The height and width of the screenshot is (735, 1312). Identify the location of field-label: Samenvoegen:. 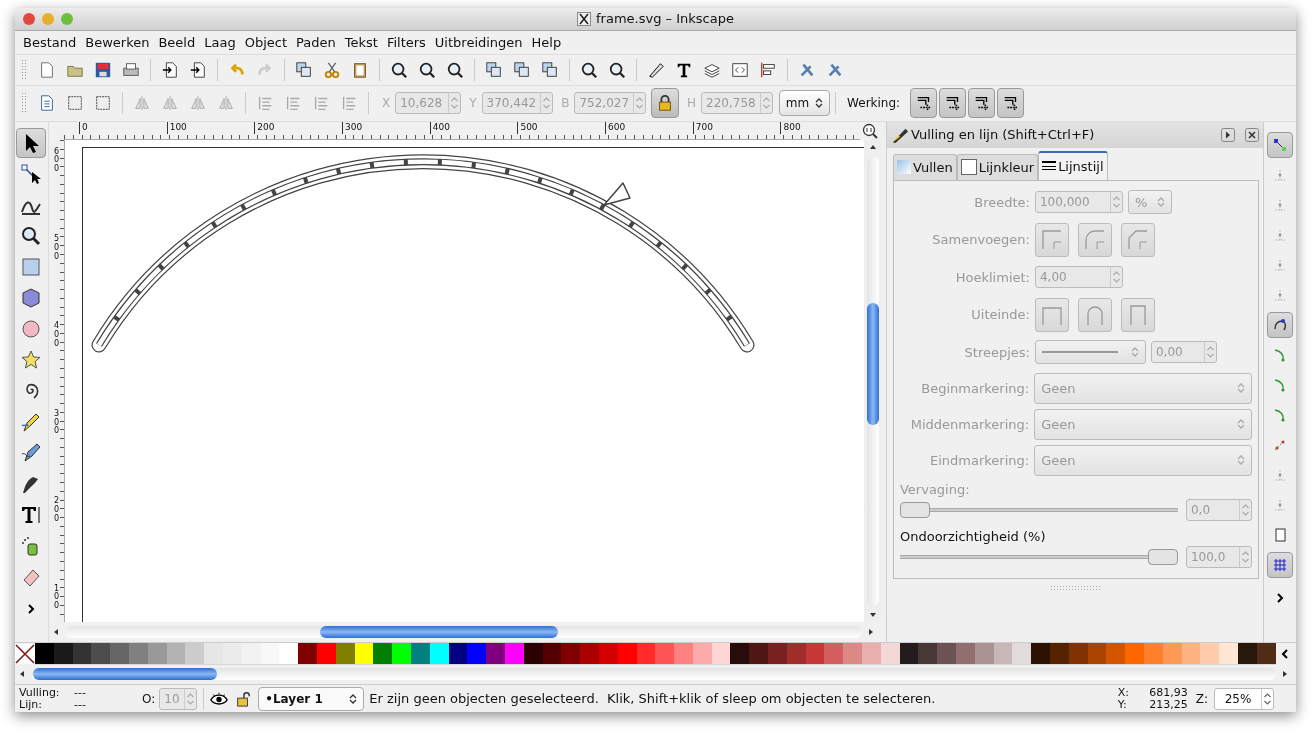
(980, 240).